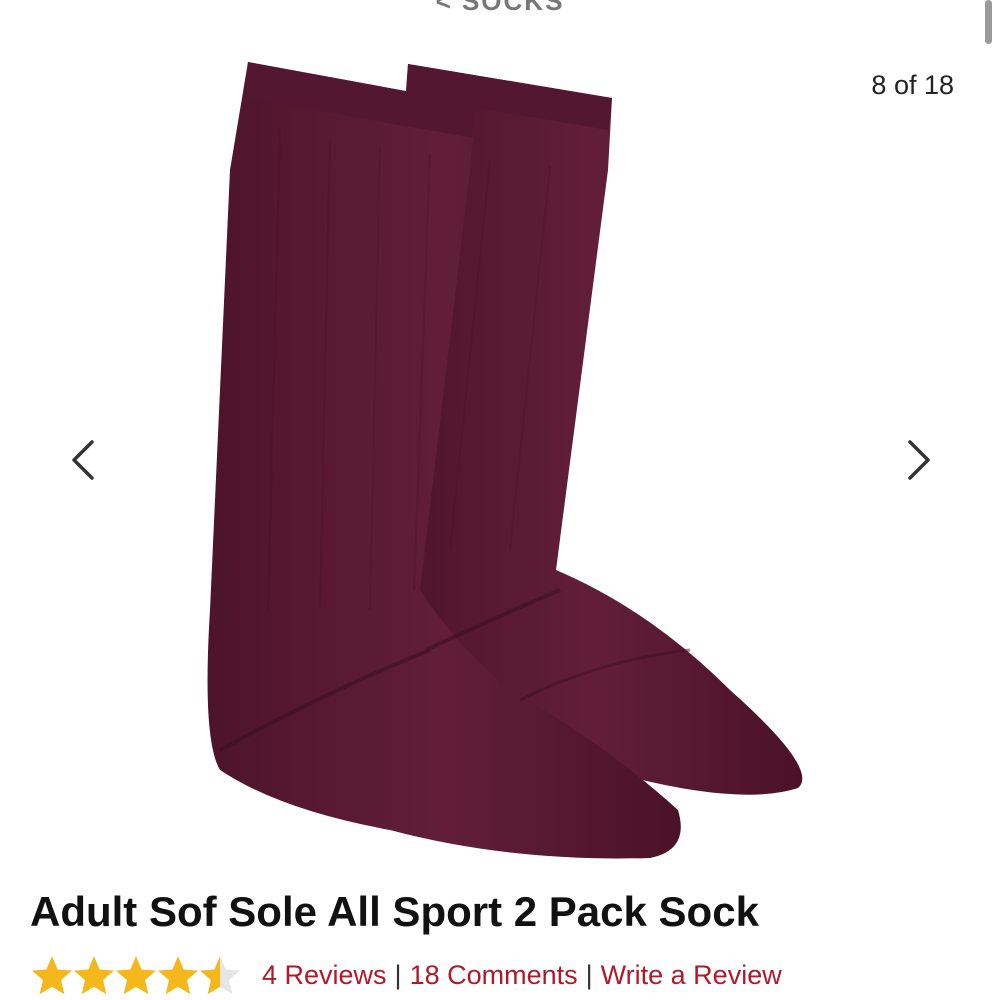  I want to click on scrollbar, so click(988, 22).